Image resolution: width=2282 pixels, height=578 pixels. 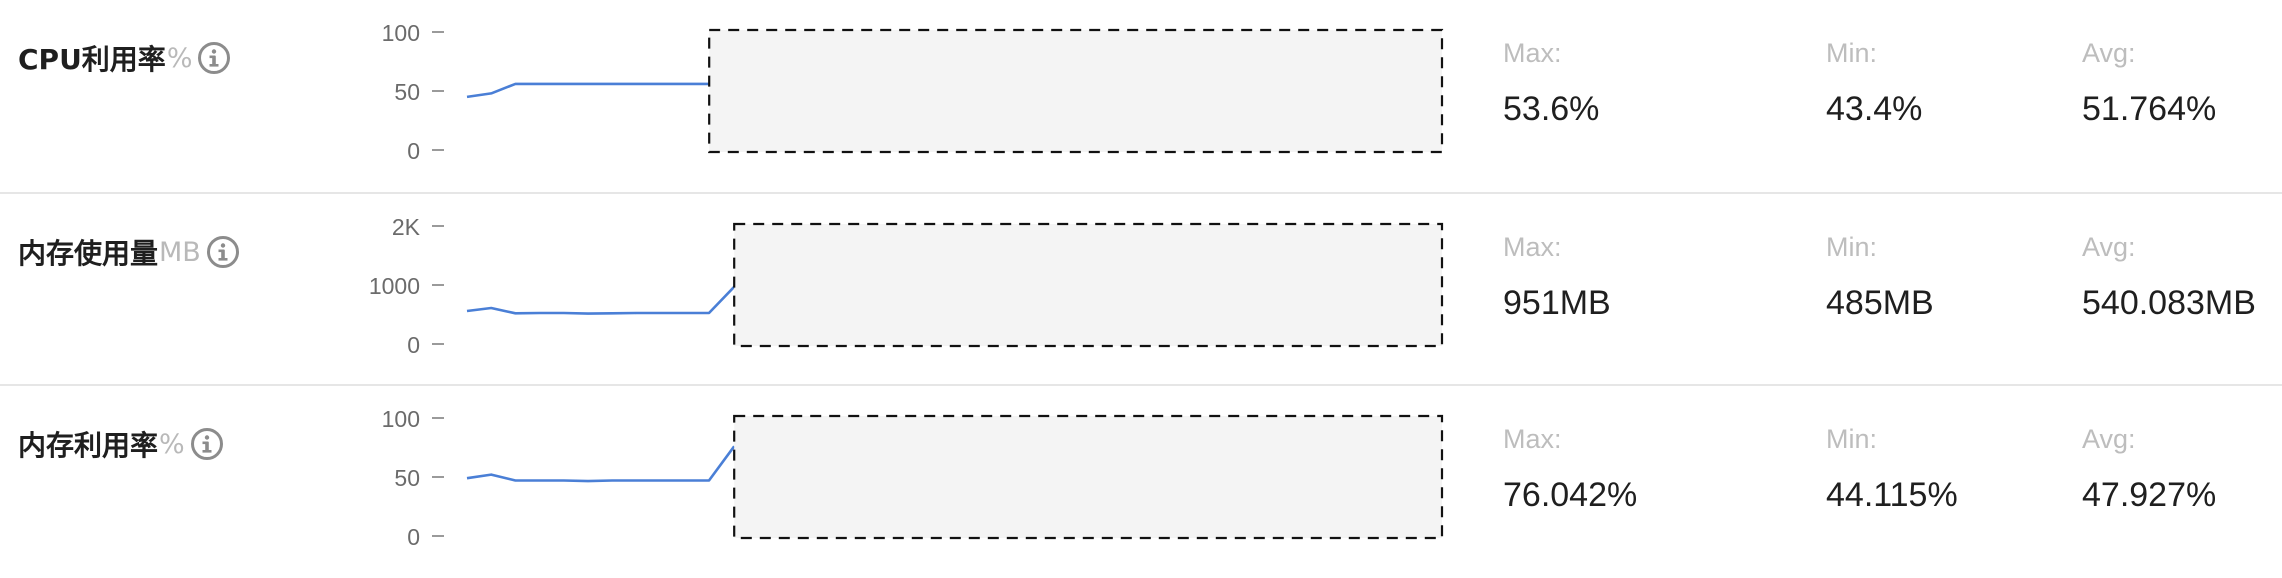 What do you see at coordinates (2149, 495) in the screenshot?
I see `stat-avg-value: 47.927%` at bounding box center [2149, 495].